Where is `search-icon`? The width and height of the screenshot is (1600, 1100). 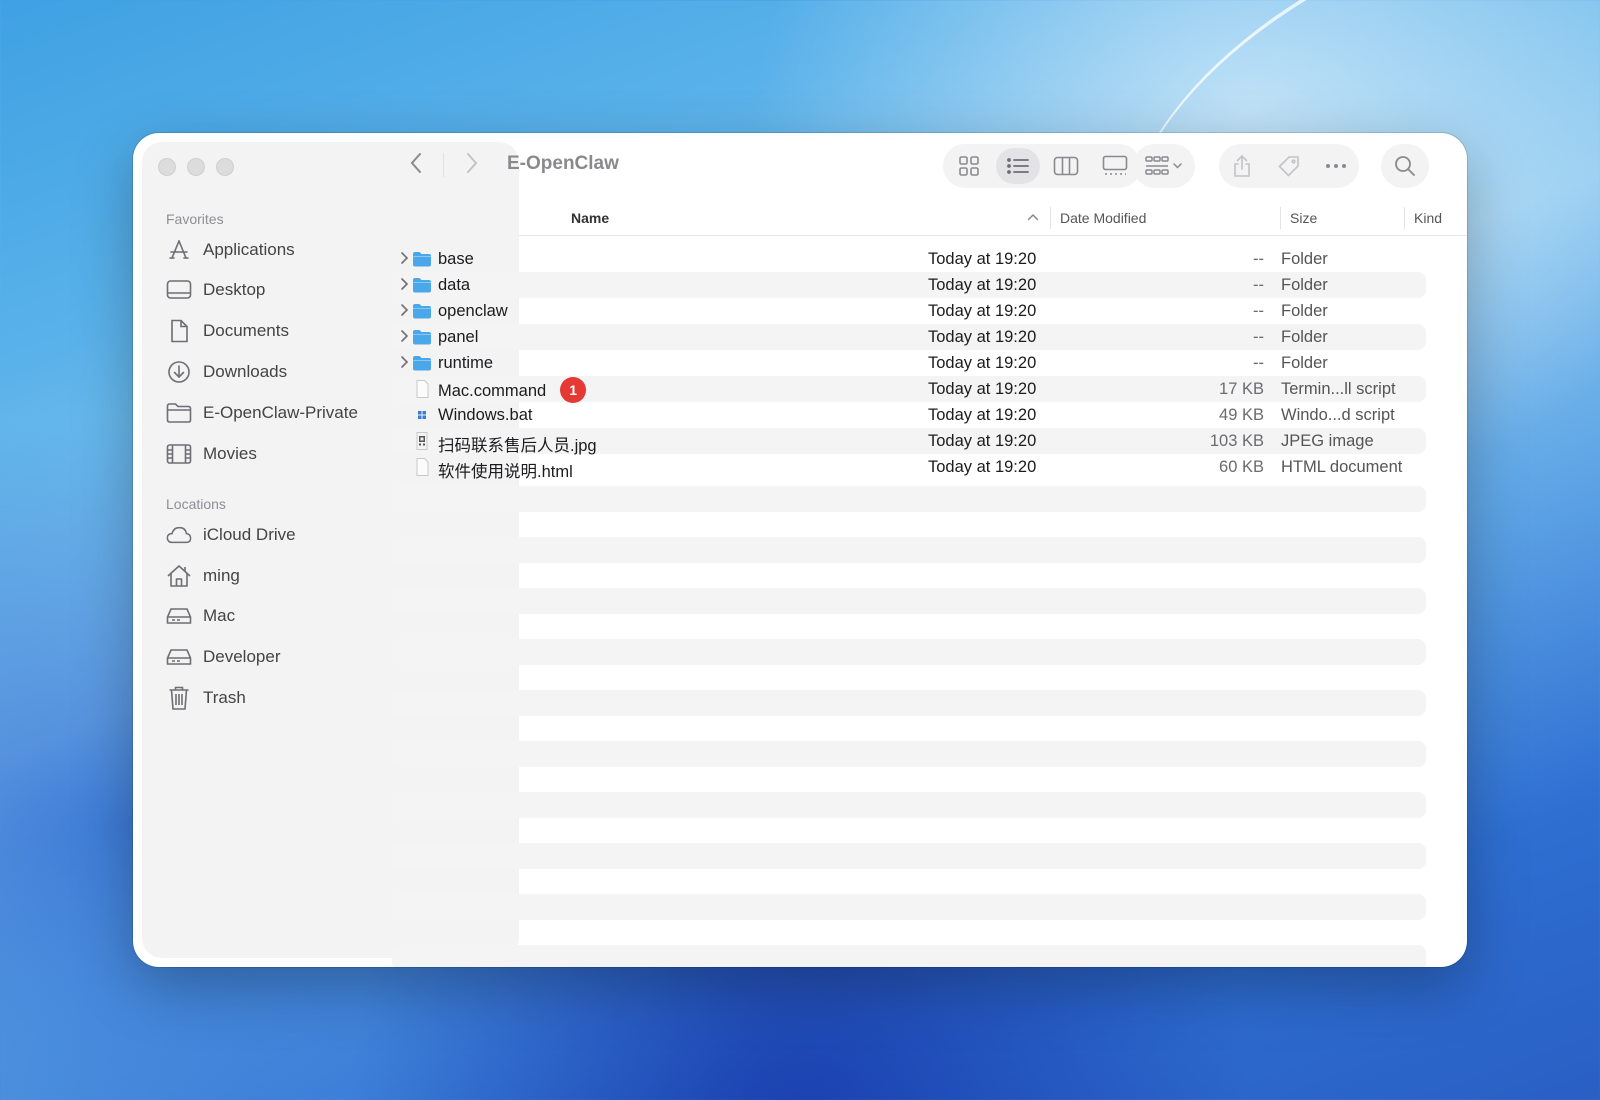
search-icon is located at coordinates (1405, 166).